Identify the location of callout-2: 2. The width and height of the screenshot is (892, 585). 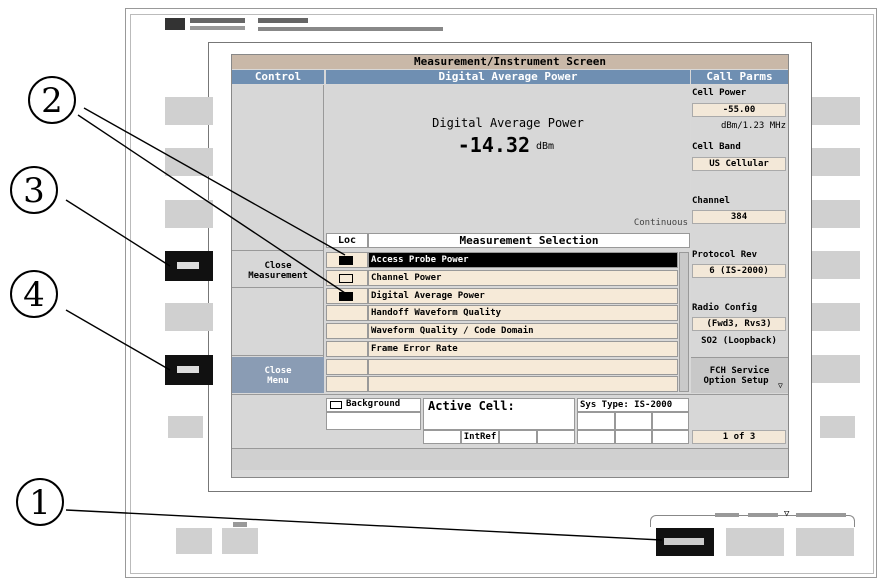
(52, 100).